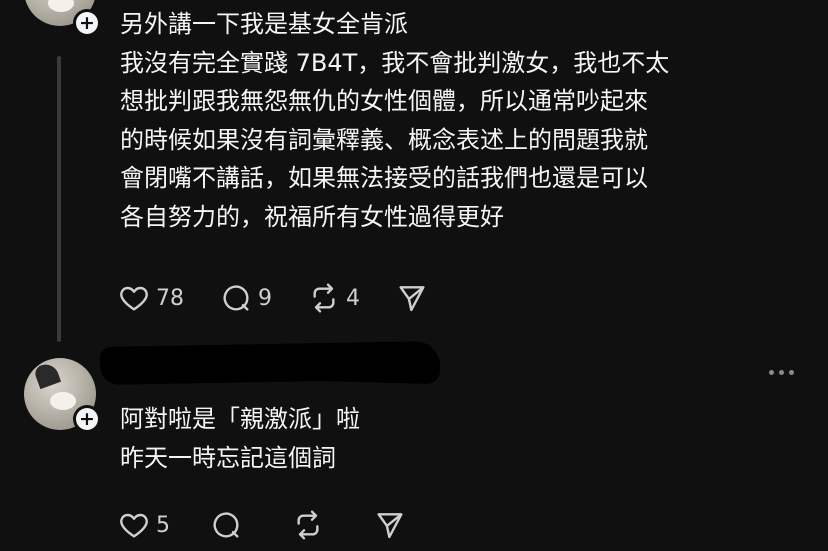  I want to click on repost-button, so click(311, 525).